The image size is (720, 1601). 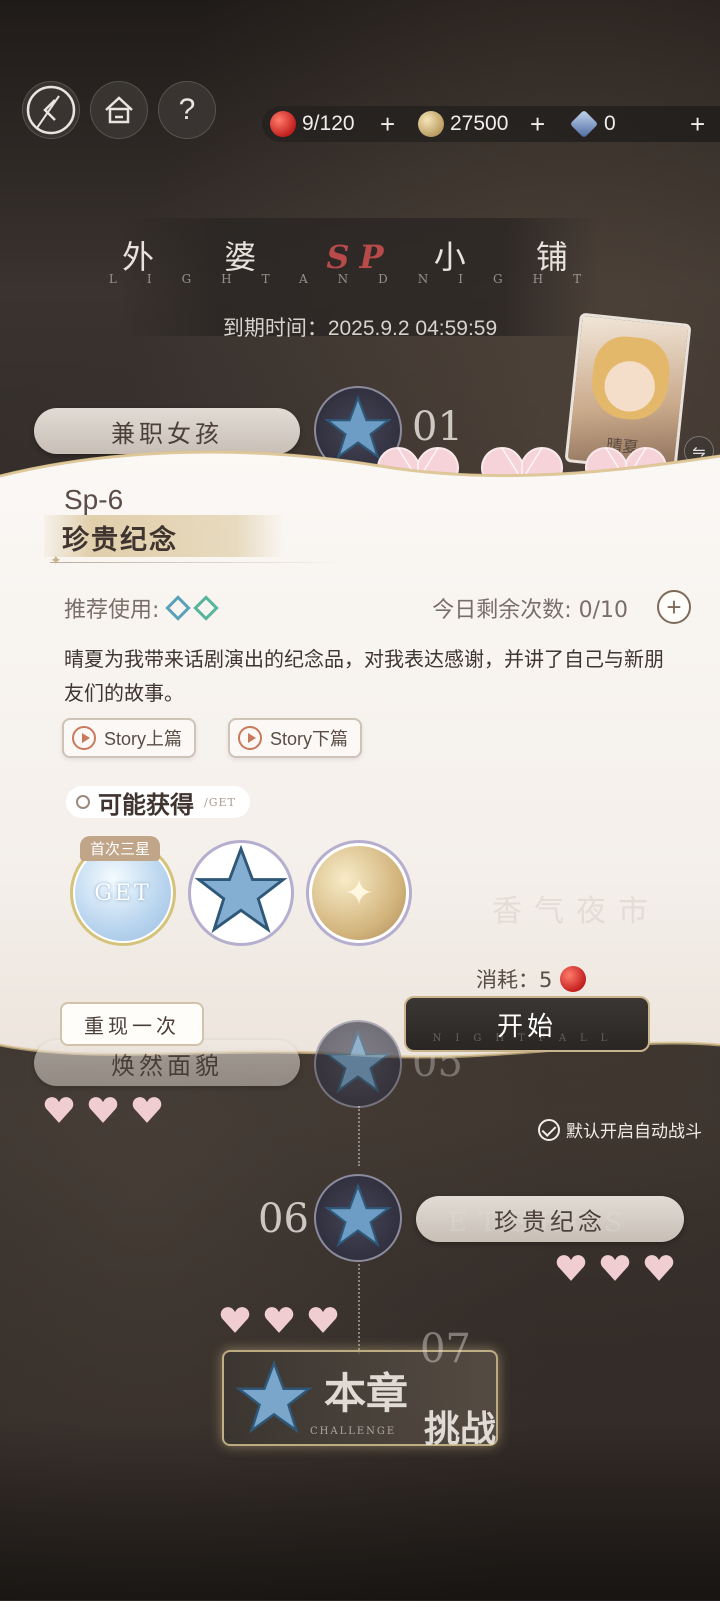 I want to click on stamina-cost: 消耗：5, so click(x=531, y=979).